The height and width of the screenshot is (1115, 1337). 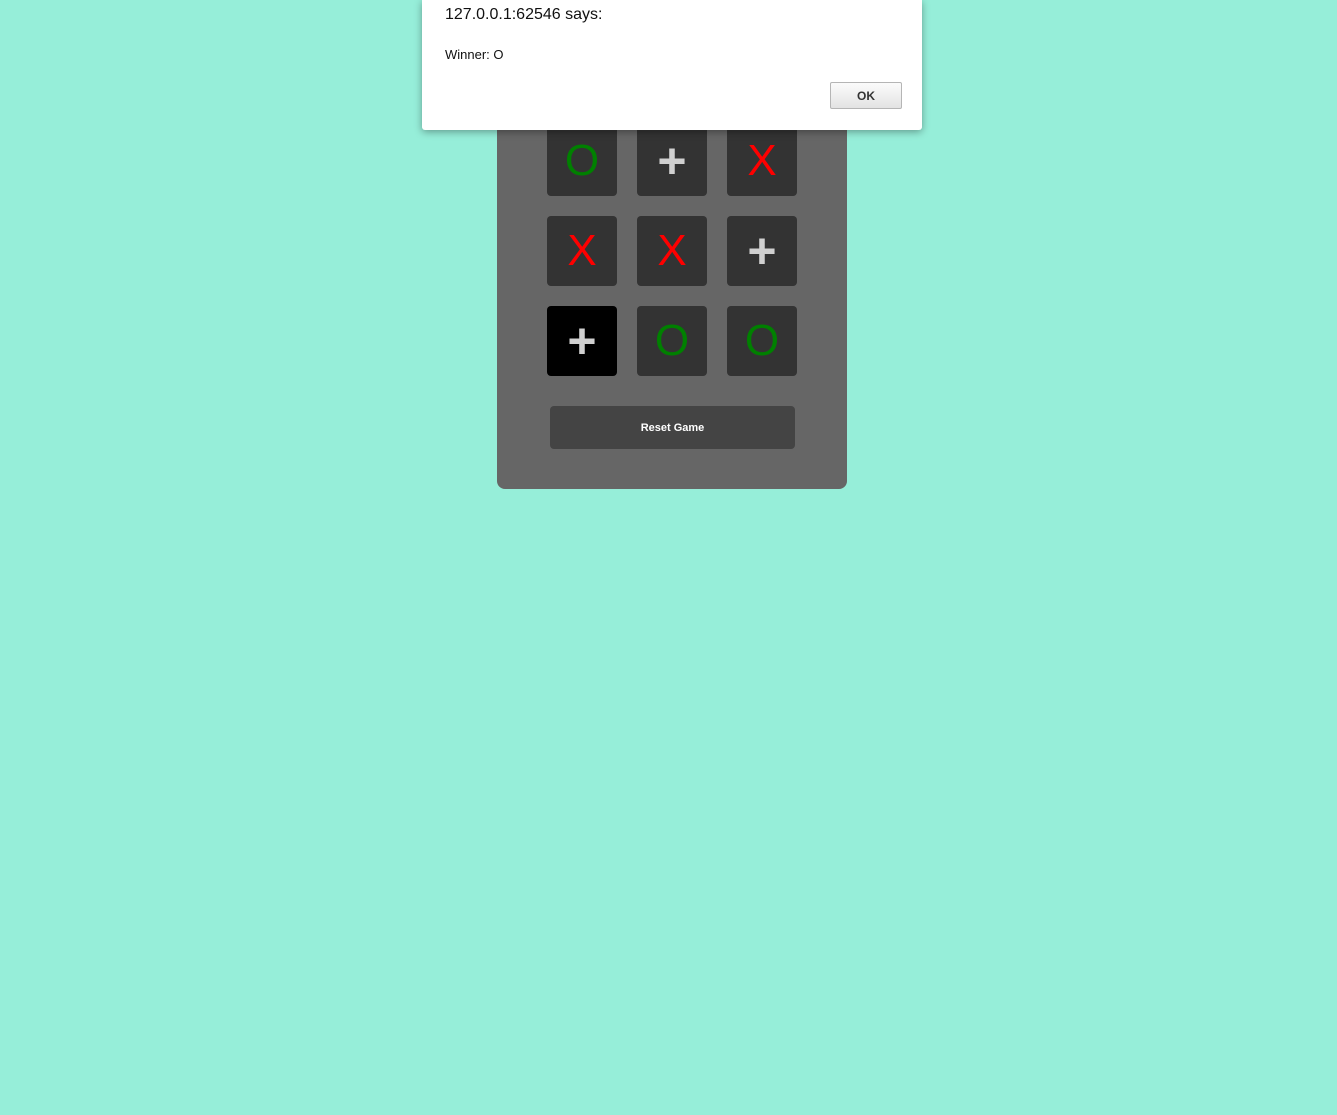 What do you see at coordinates (474, 54) in the screenshot?
I see `alert-message: Winner: O` at bounding box center [474, 54].